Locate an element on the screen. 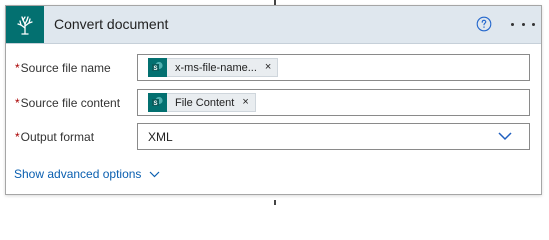 The image size is (549, 240). source-file-content-label: *Source file content is located at coordinates (67, 103).